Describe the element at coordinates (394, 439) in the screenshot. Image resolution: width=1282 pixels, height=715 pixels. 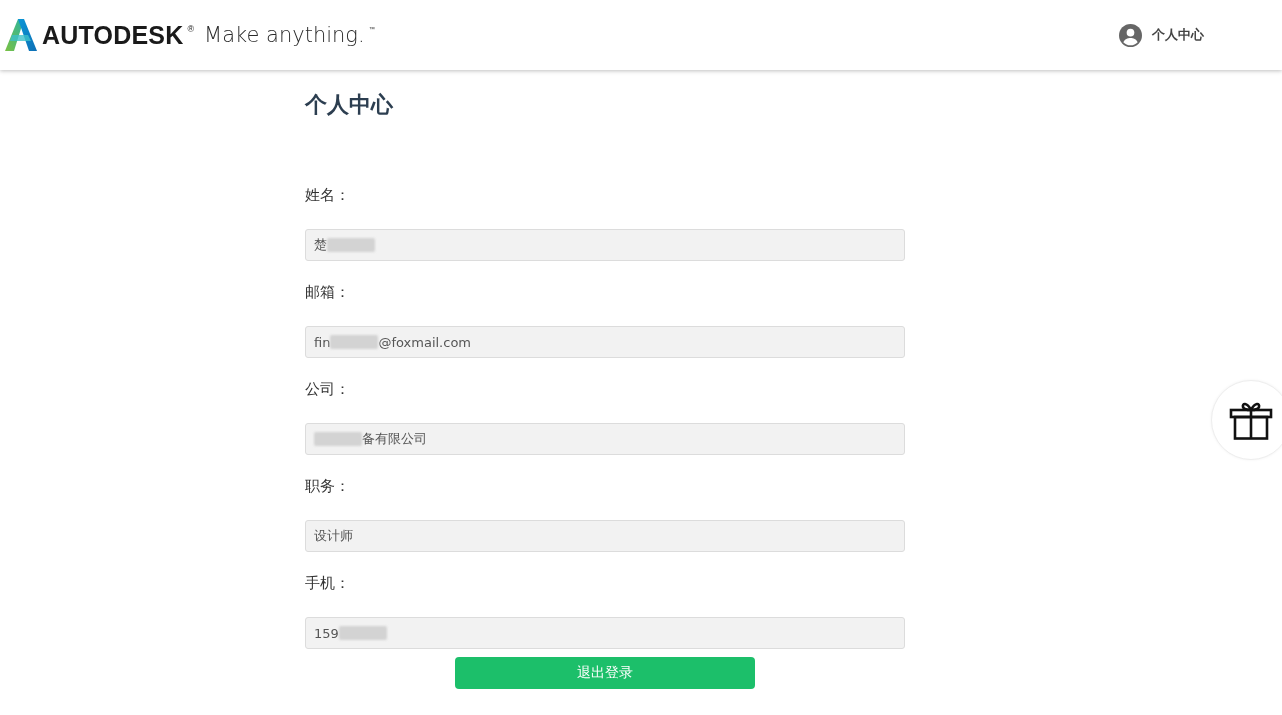
I see `field-value: 备有限公司` at that location.